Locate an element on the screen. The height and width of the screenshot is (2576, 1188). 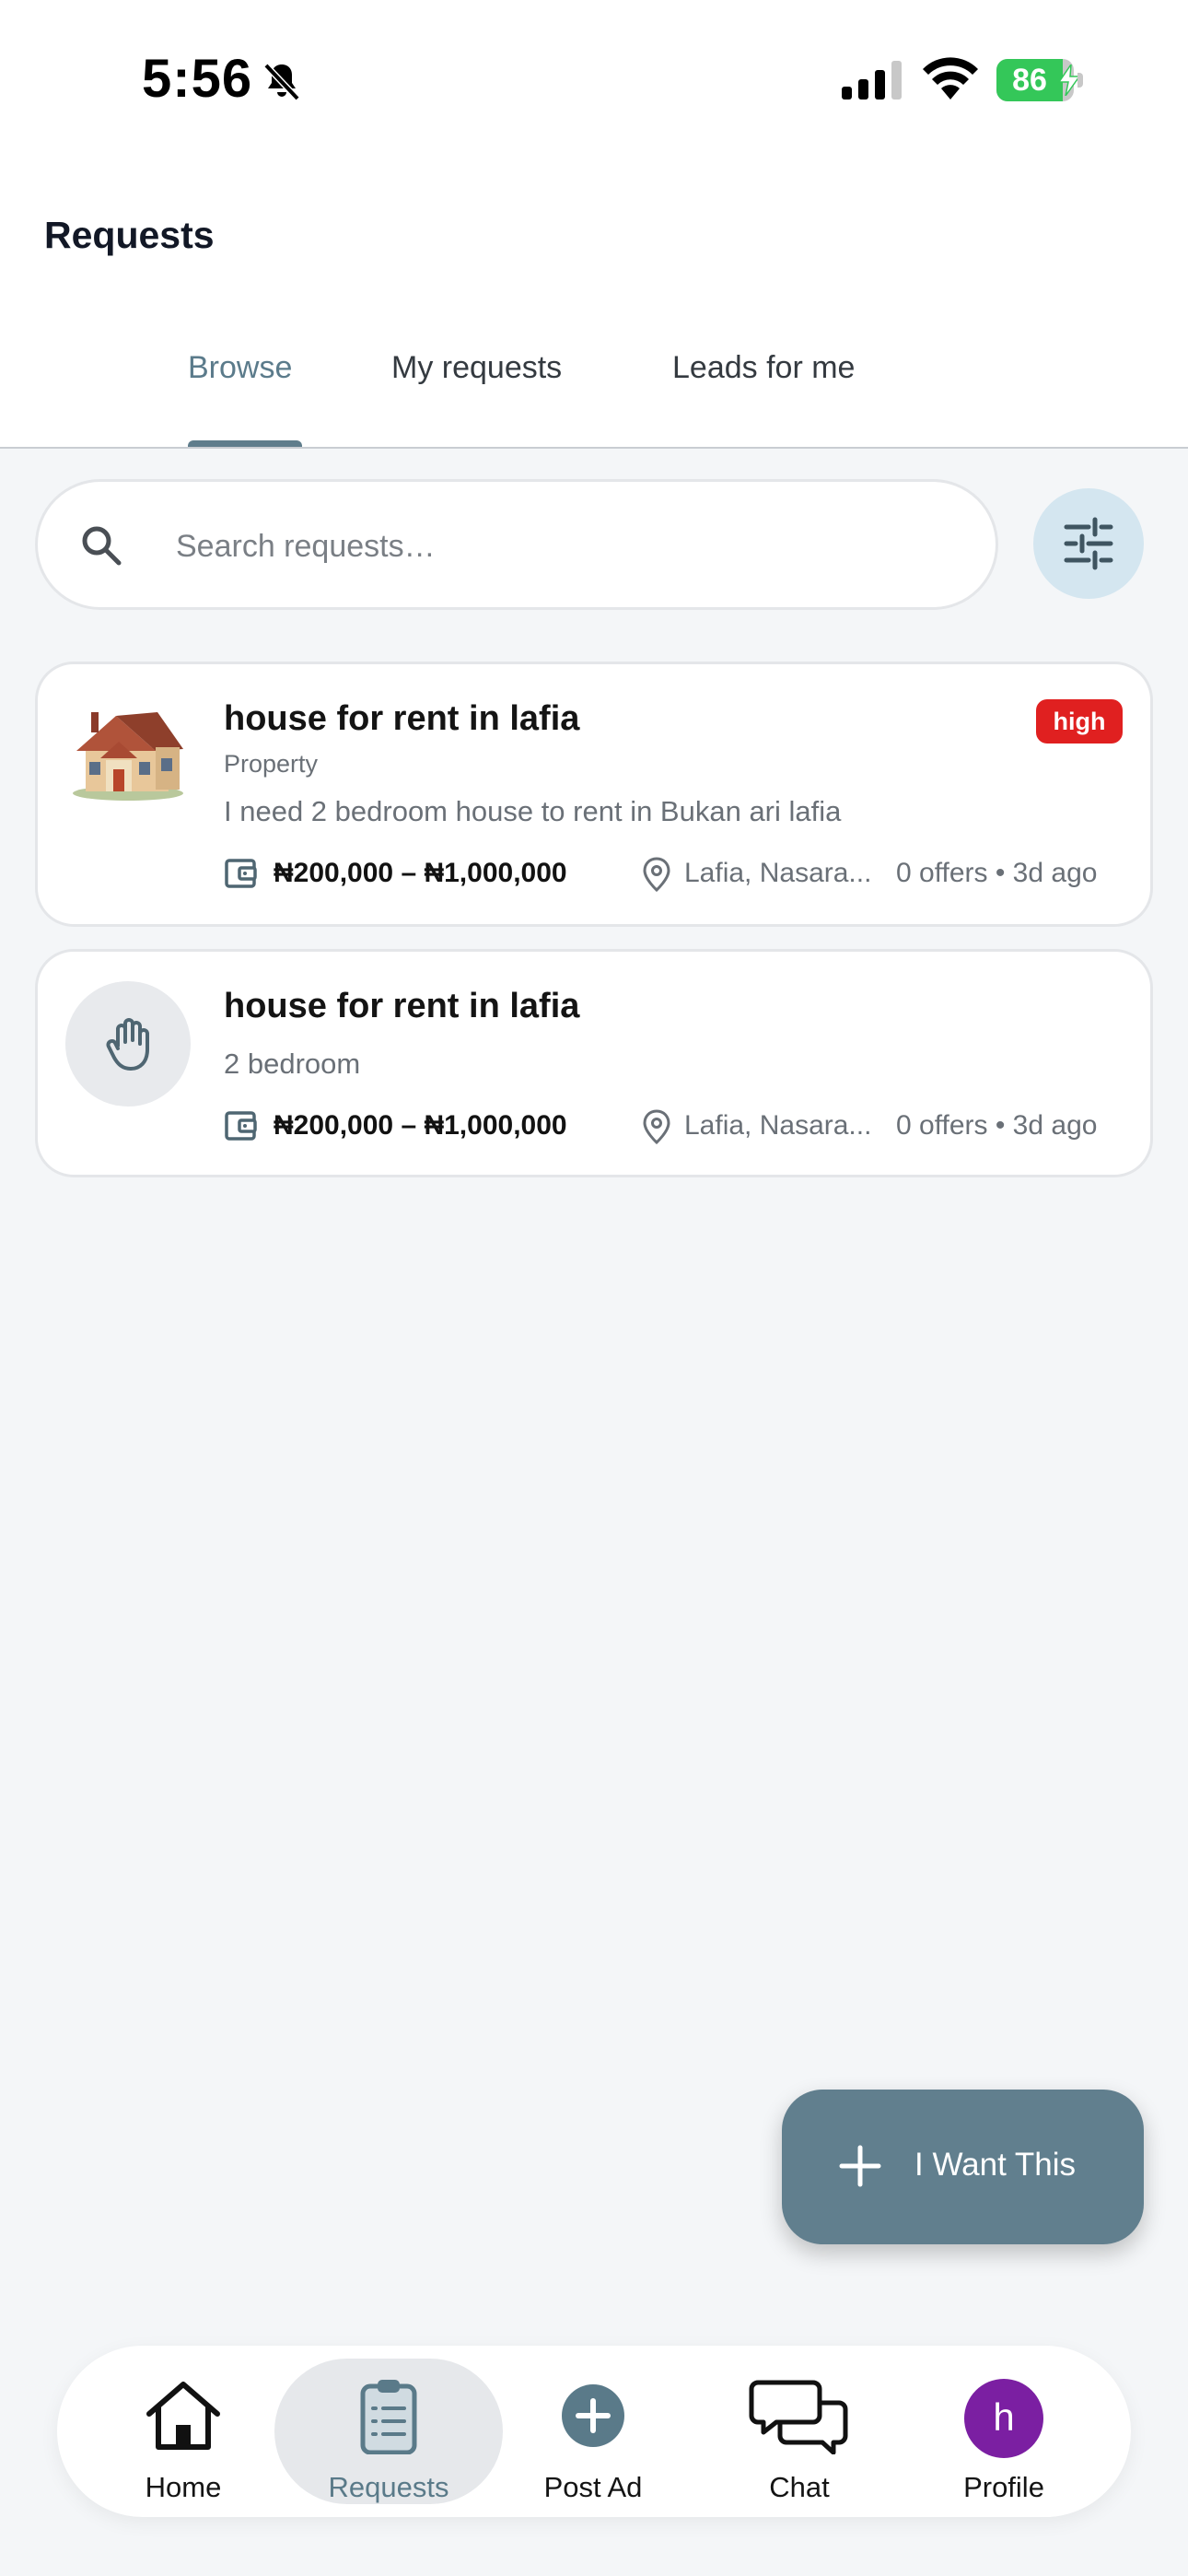
clipboard-icon is located at coordinates (388, 2417).